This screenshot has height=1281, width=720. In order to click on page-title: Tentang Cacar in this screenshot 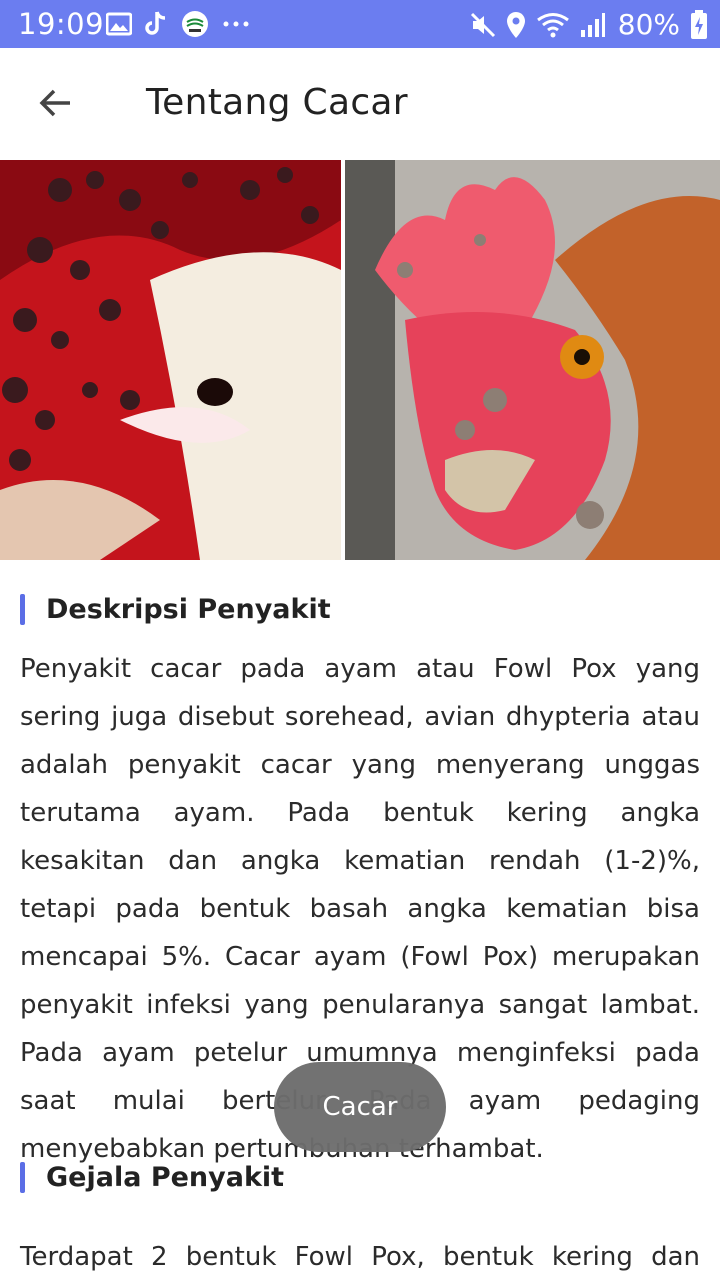, I will do `click(277, 102)`.